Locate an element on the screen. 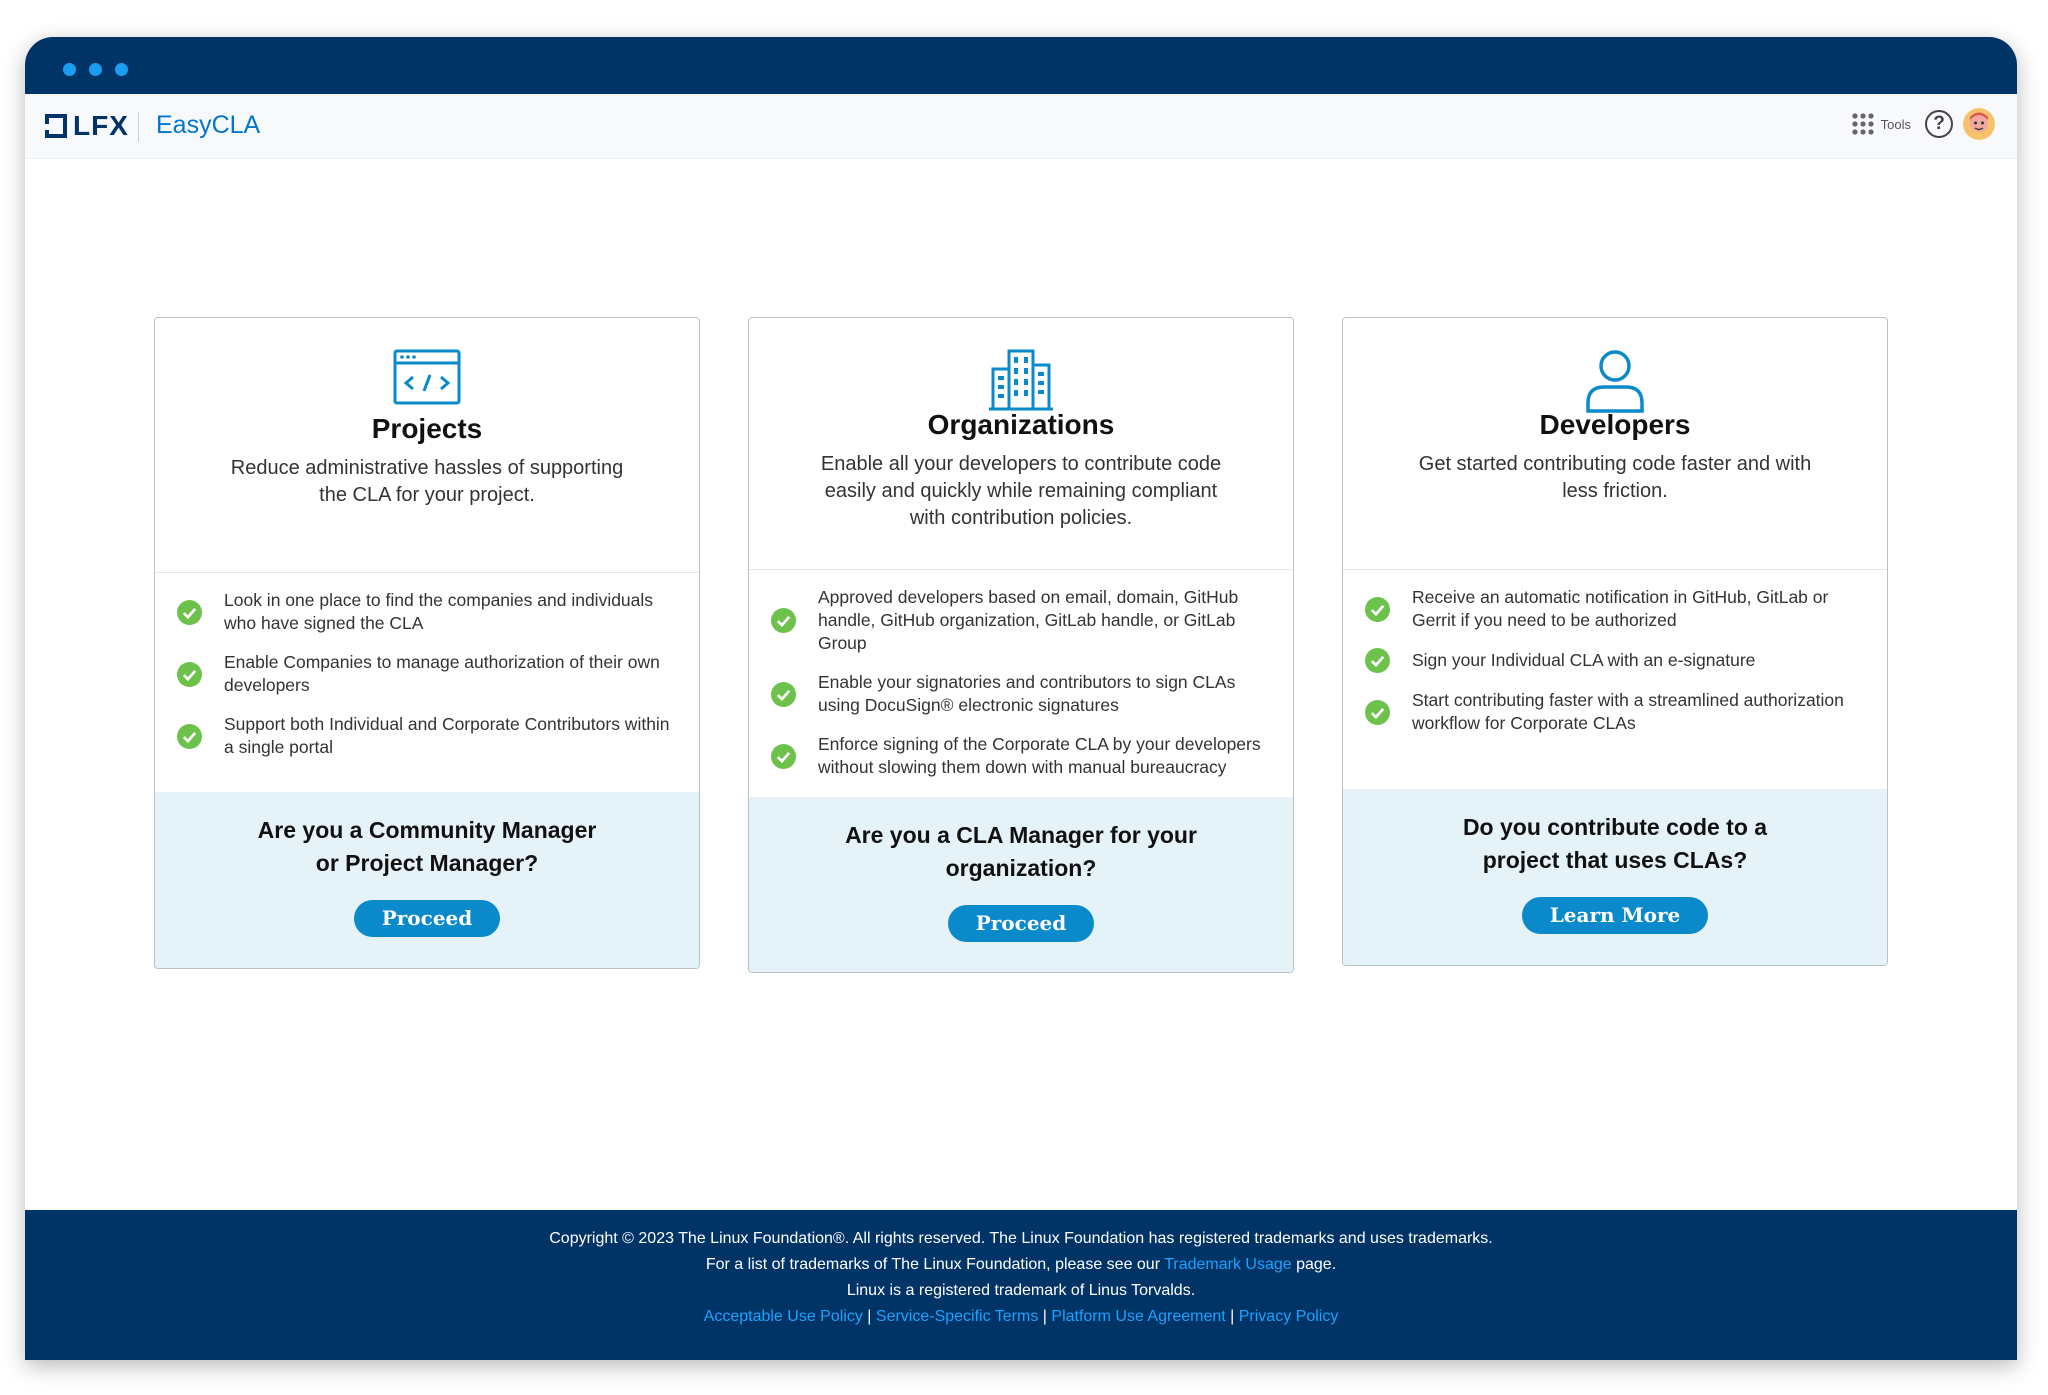 The height and width of the screenshot is (1395, 2048). window-dot-maximize is located at coordinates (121, 69).